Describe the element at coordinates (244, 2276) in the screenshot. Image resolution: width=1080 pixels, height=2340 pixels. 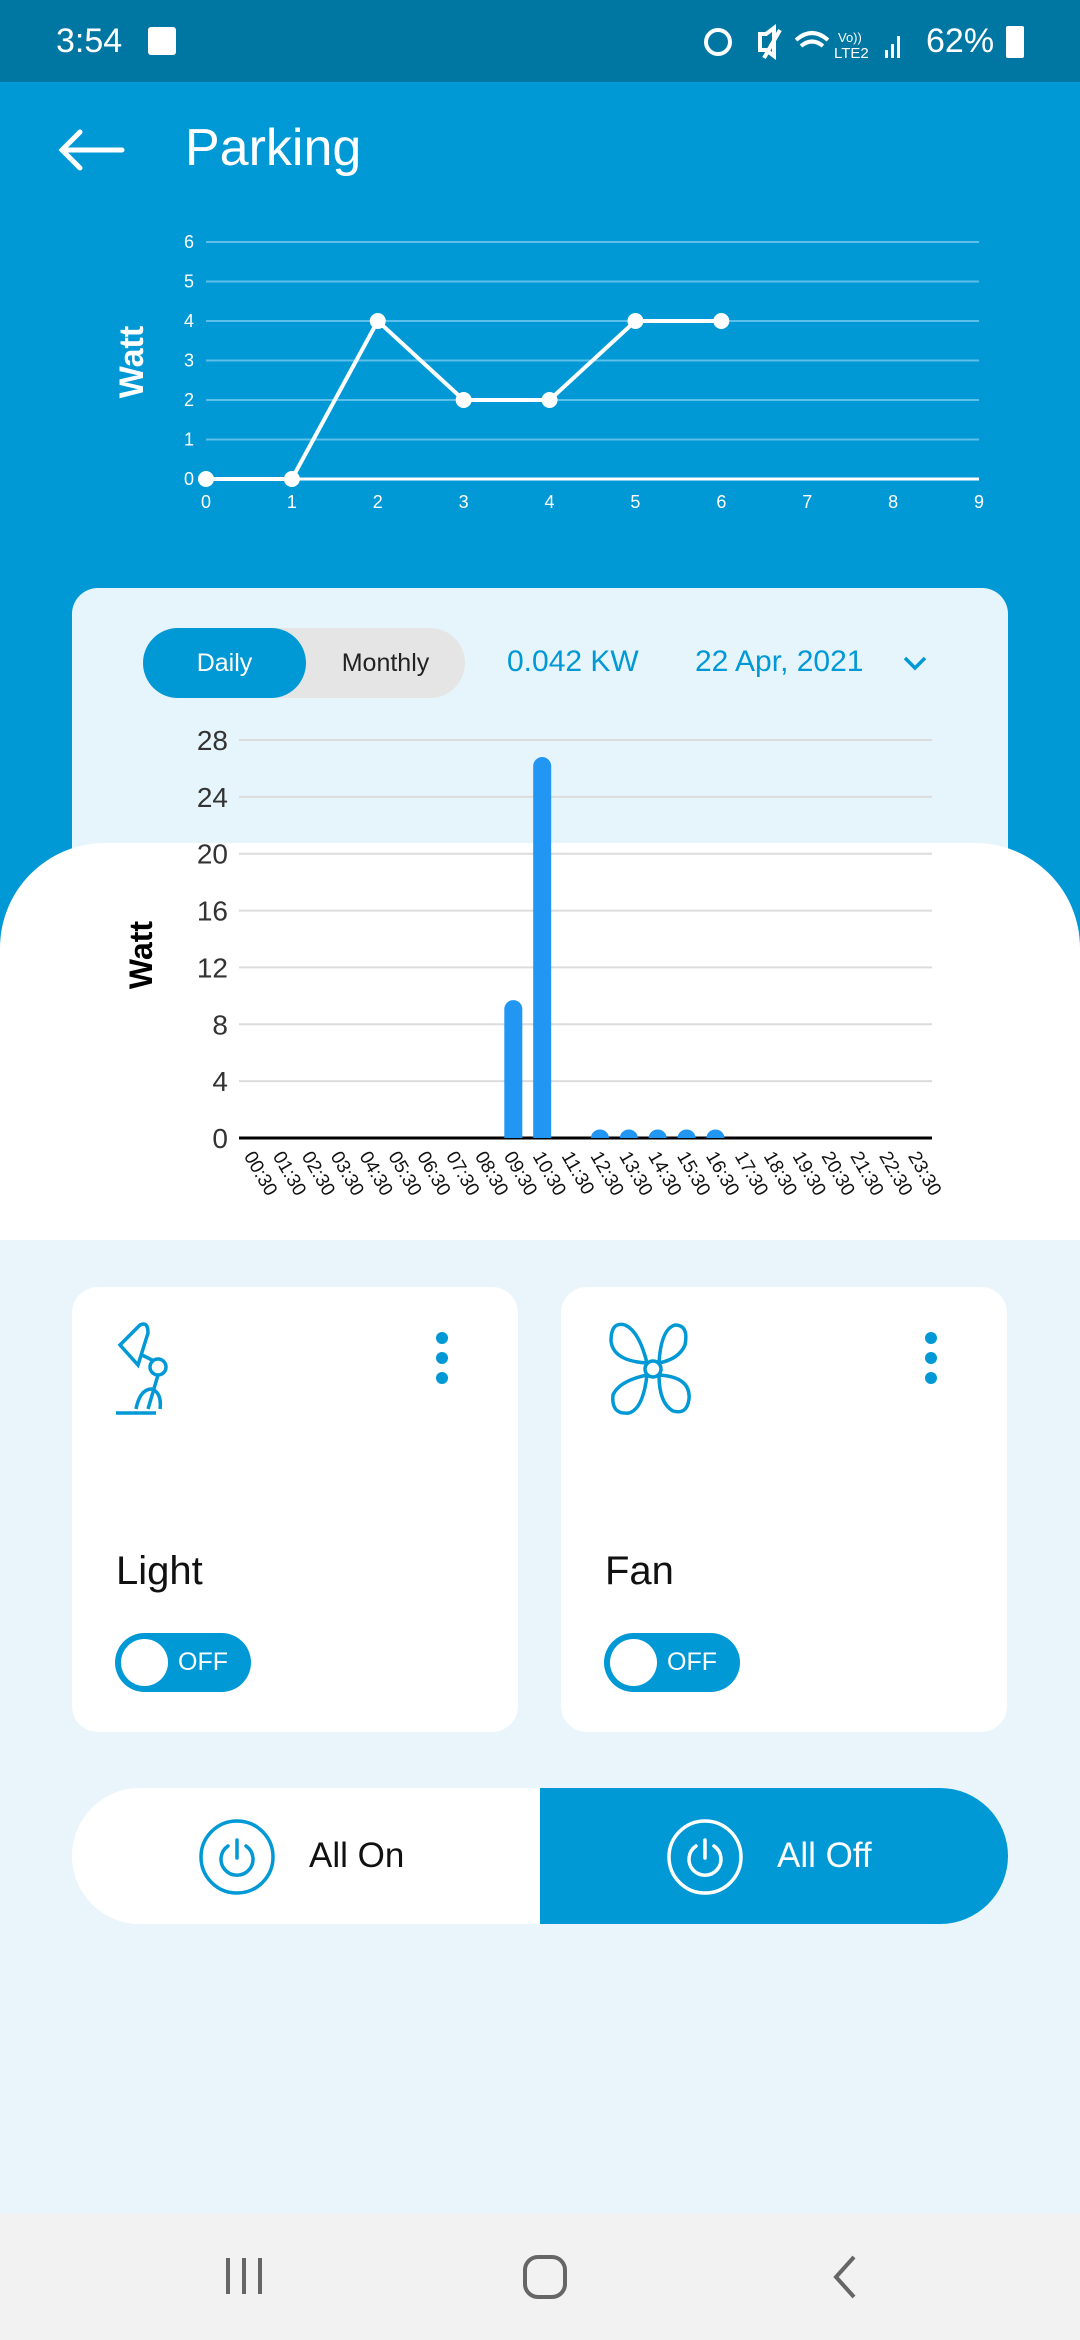
I see `recent-apps-button` at that location.